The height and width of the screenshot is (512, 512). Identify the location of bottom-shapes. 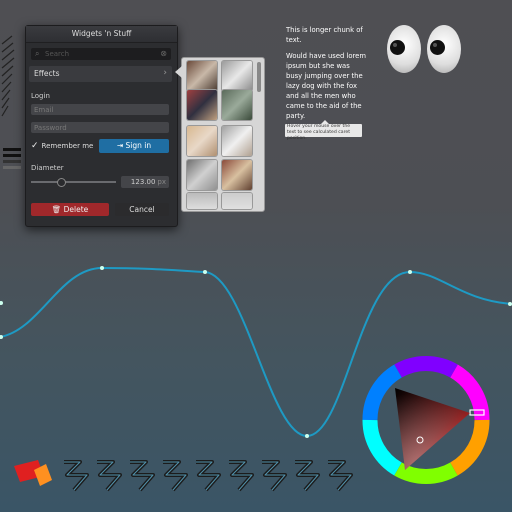
(183, 476).